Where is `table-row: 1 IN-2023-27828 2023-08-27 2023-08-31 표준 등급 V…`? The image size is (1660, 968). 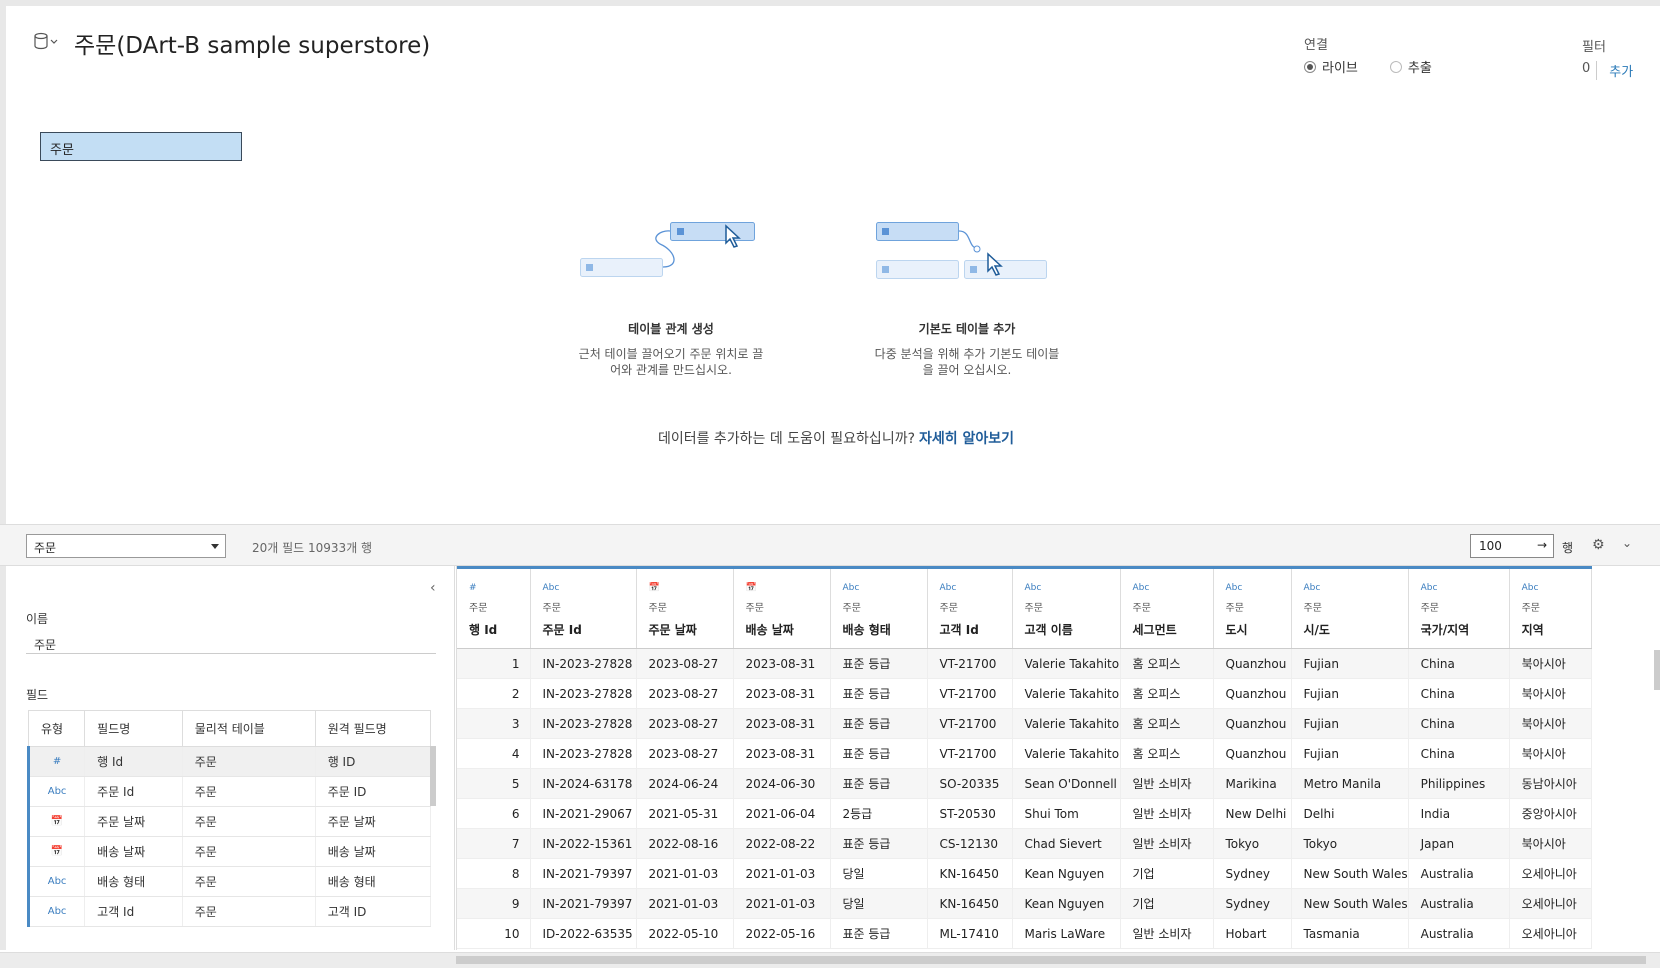 table-row: 1 IN-2023-27828 2023-08-27 2023-08-31 표준 등급 V… is located at coordinates (1024, 663).